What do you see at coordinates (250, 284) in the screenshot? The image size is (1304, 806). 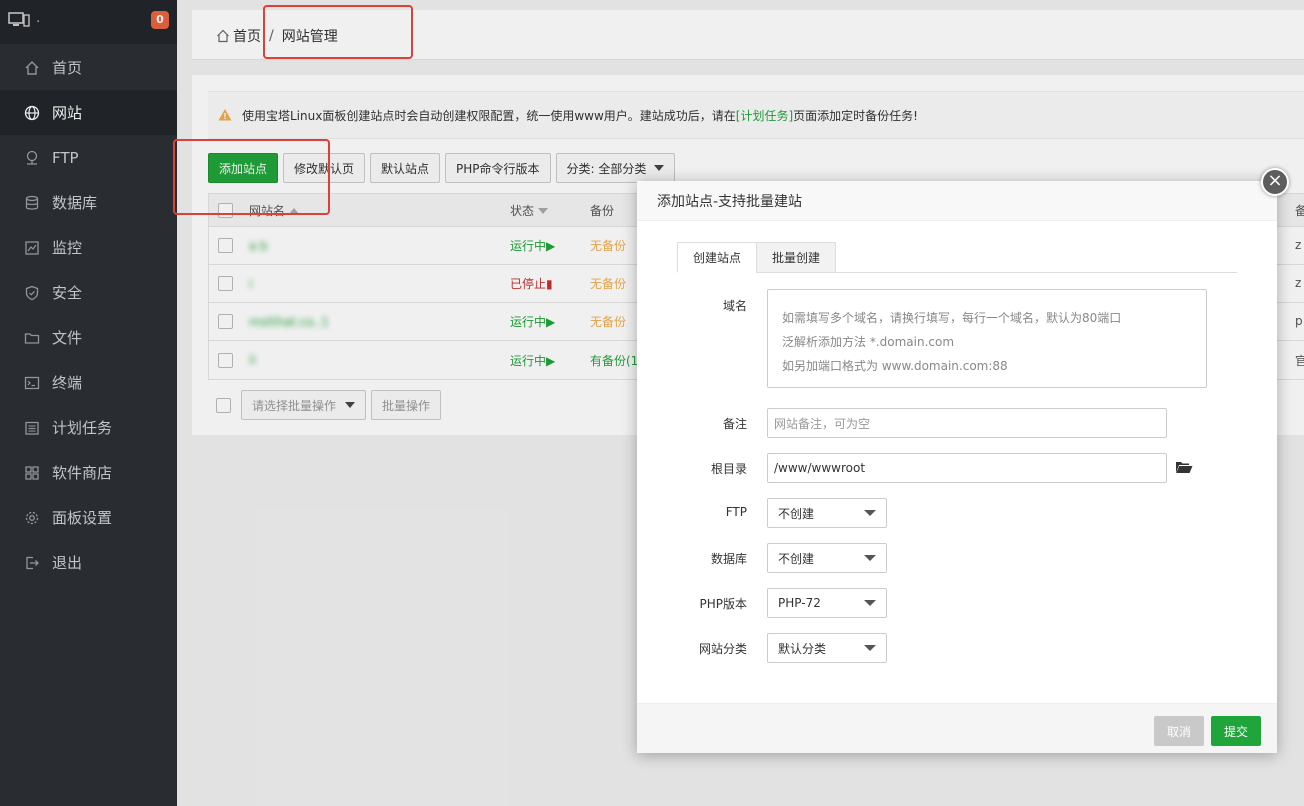 I see `site-name-link: i` at bounding box center [250, 284].